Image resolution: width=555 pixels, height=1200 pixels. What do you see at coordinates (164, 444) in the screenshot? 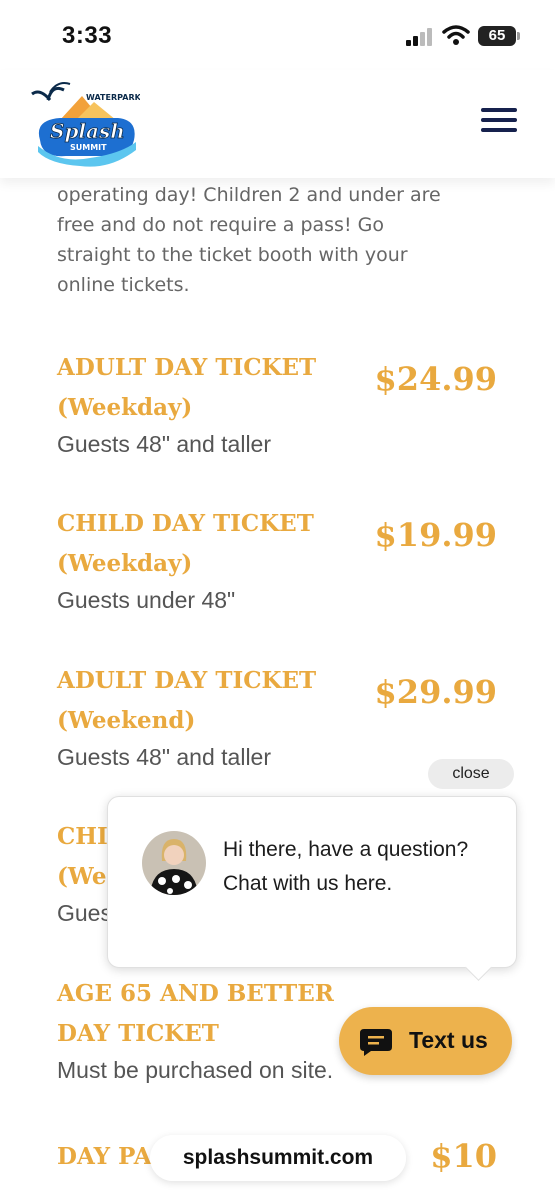
I see `ticket-subtitle: Guests 48" and taller` at bounding box center [164, 444].